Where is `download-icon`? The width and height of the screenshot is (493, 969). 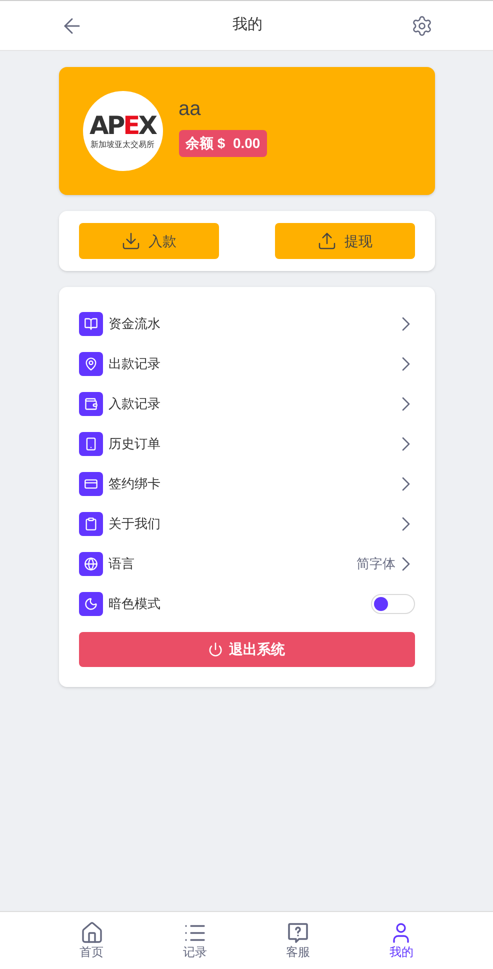
download-icon is located at coordinates (130, 241).